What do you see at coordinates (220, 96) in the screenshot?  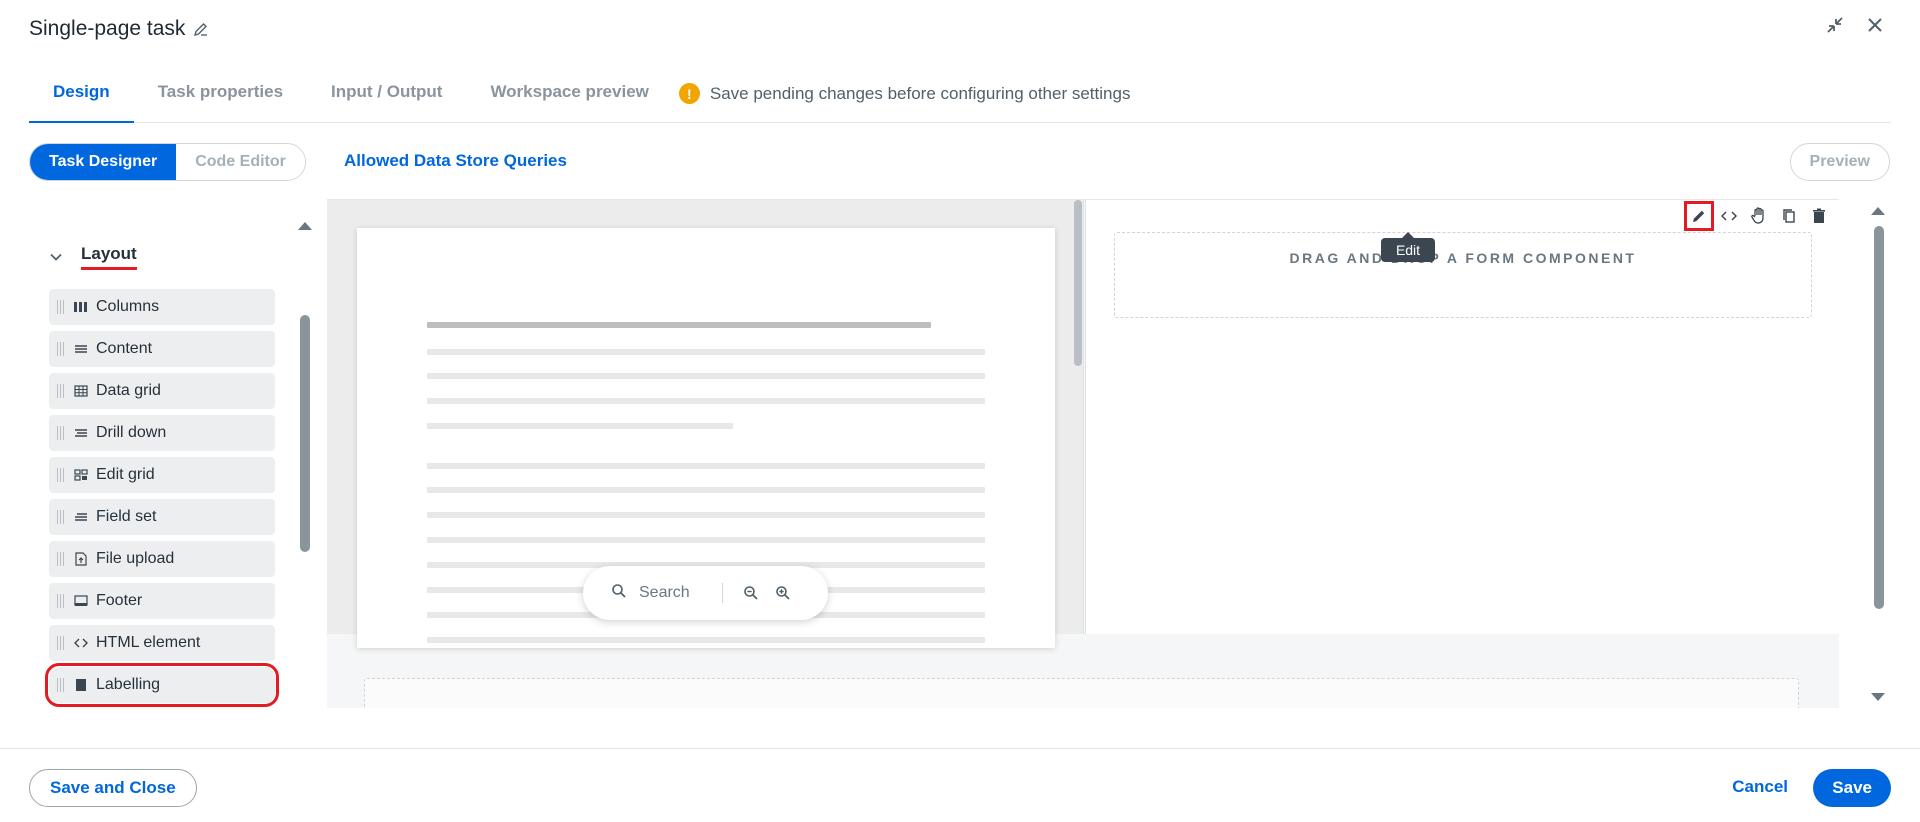 I see `tab-task-properties: Task properties` at bounding box center [220, 96].